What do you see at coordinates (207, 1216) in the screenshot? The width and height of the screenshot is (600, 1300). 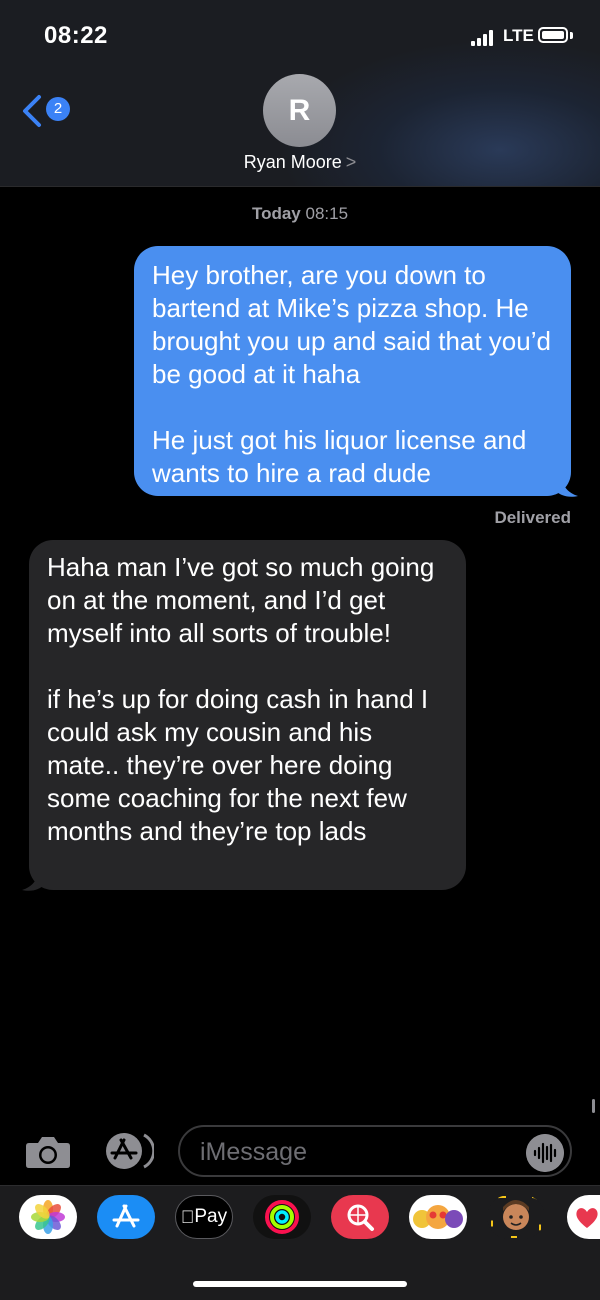 I see `apple-pay-label: Pay` at bounding box center [207, 1216].